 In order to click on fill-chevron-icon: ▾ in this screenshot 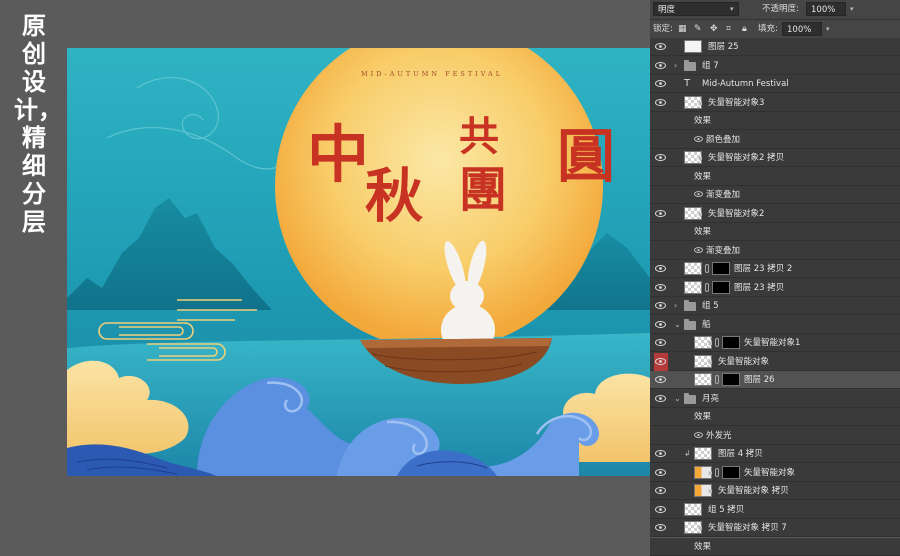, I will do `click(828, 29)`.